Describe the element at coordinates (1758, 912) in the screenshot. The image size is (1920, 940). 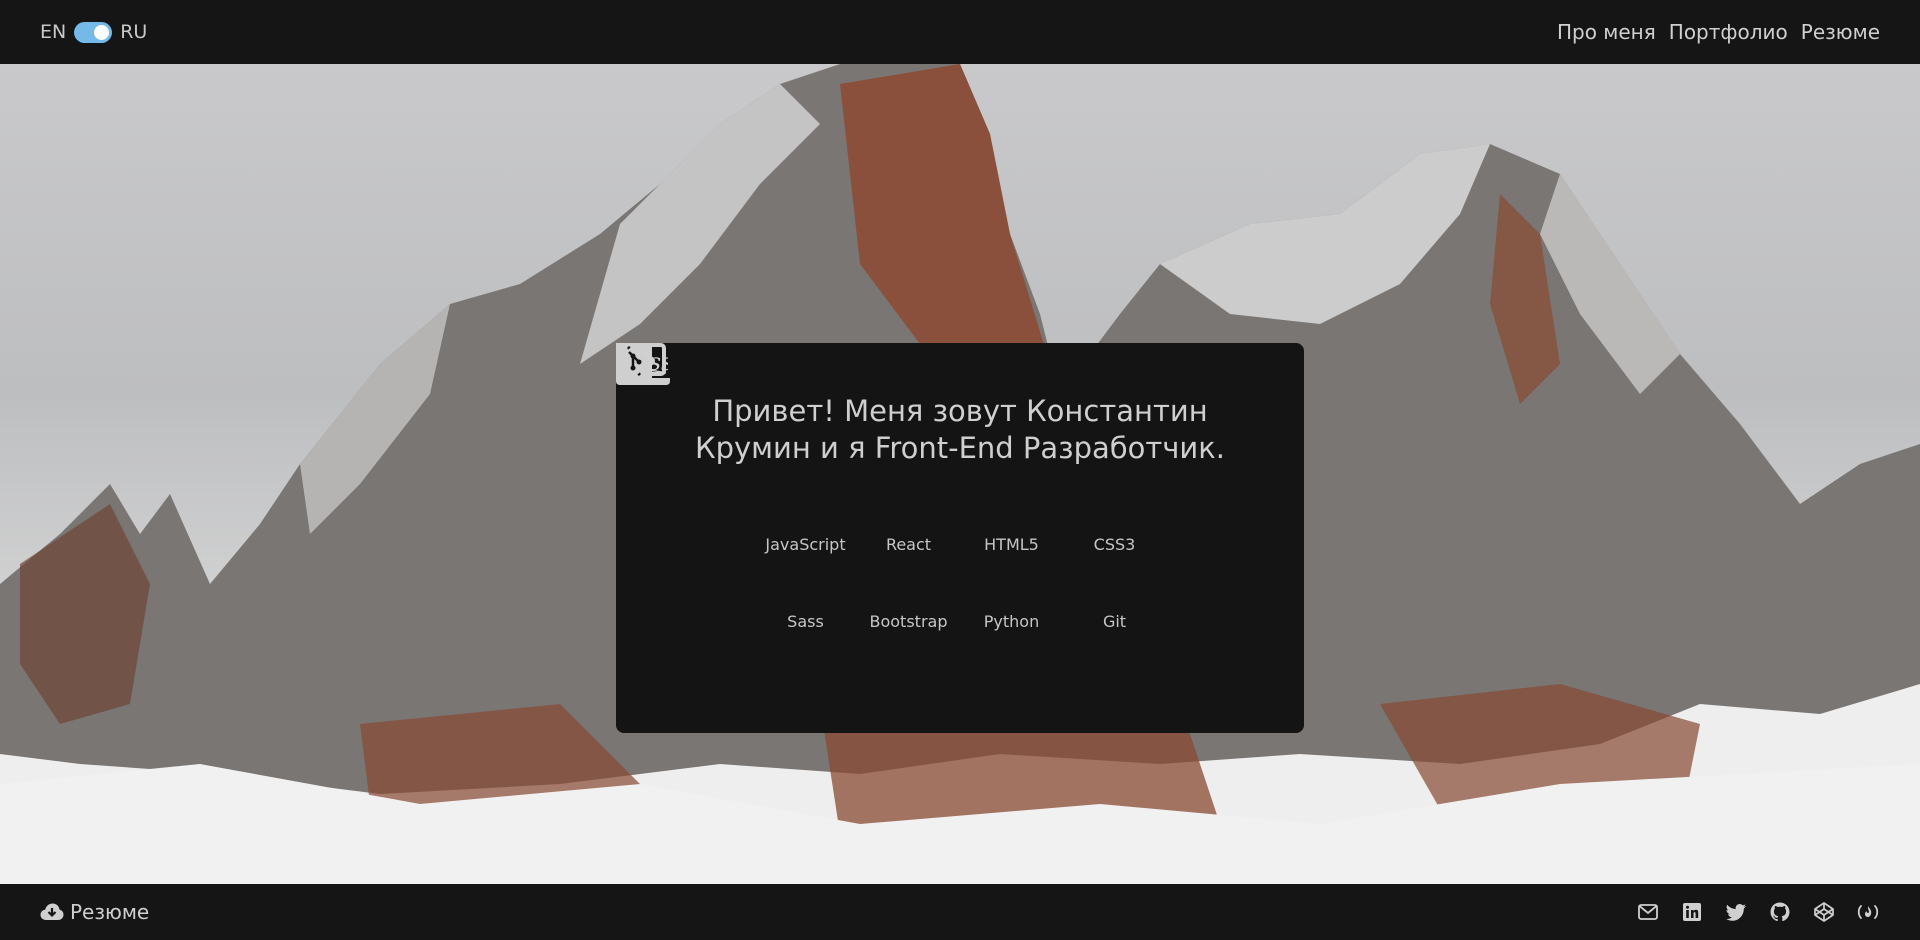
I see `social-links` at that location.